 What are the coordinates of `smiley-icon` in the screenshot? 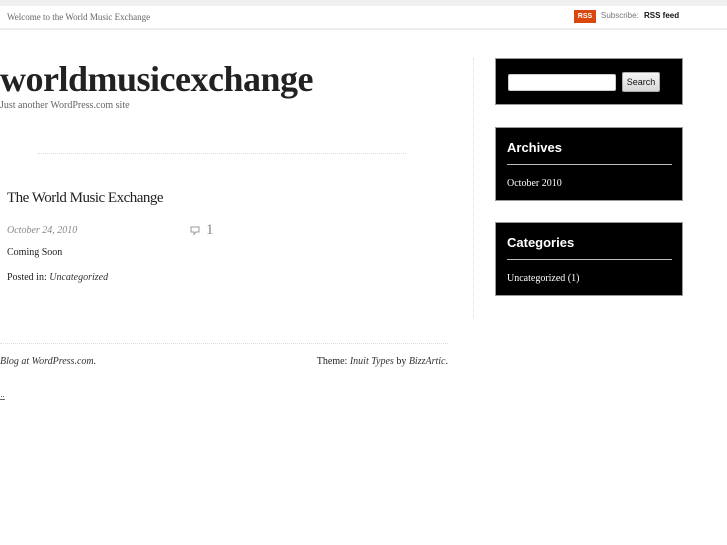 It's located at (2, 398).